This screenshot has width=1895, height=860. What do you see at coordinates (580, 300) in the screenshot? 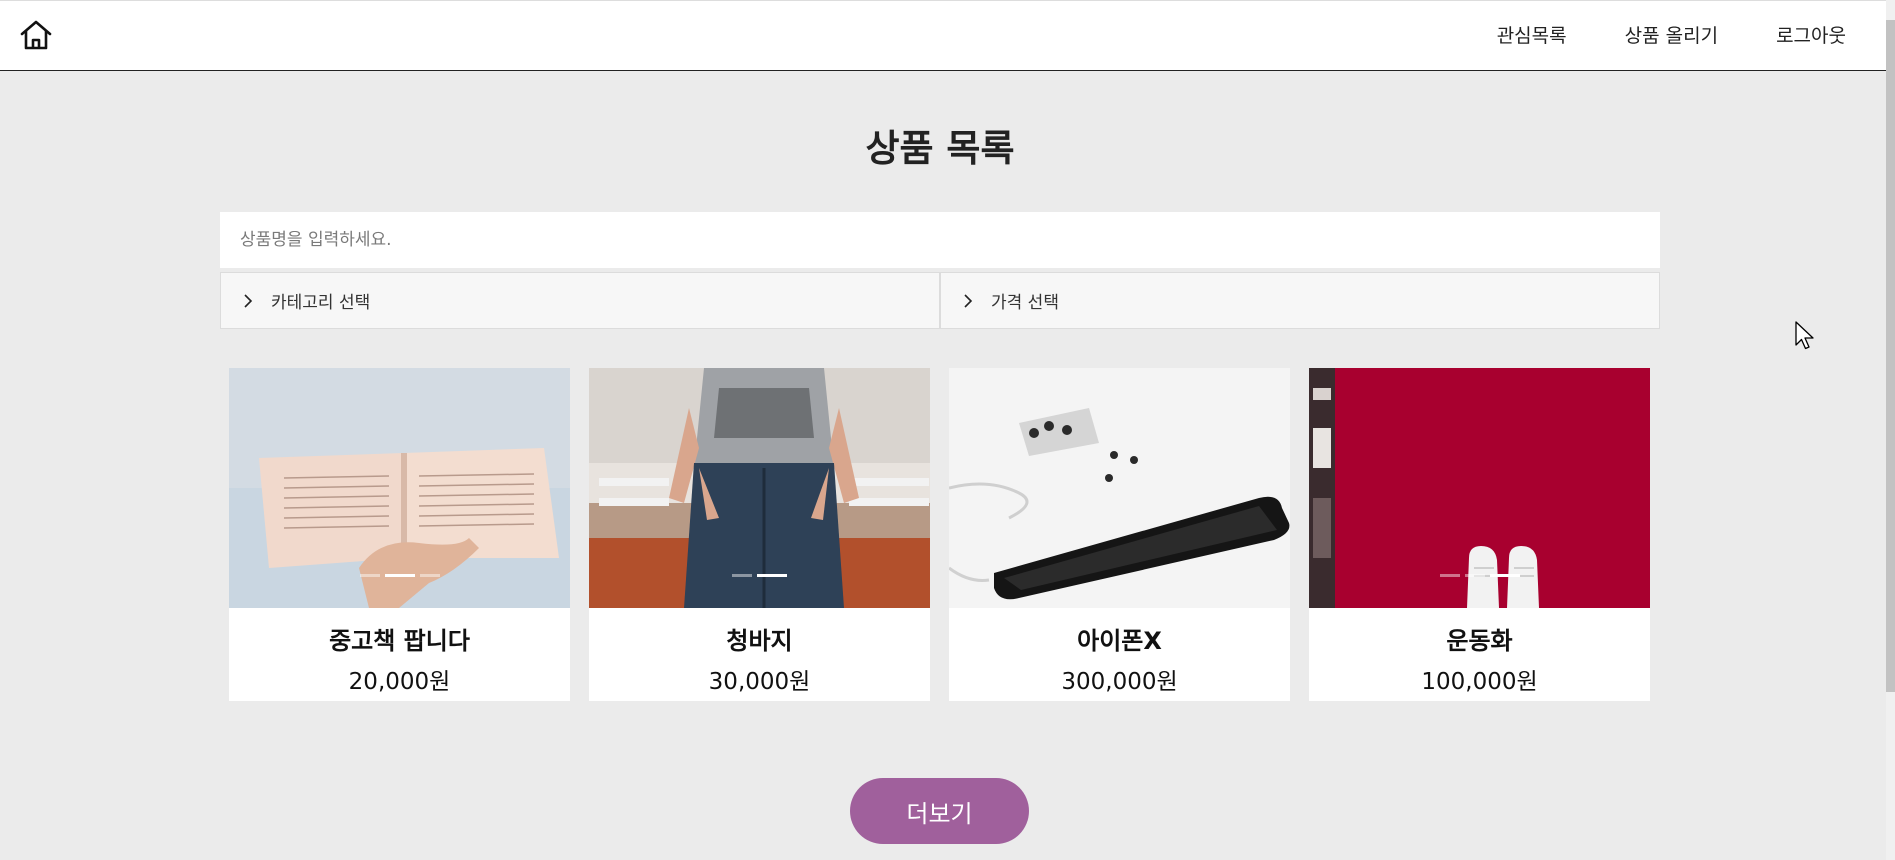
I see `category-filter: 카테고리 선택` at bounding box center [580, 300].